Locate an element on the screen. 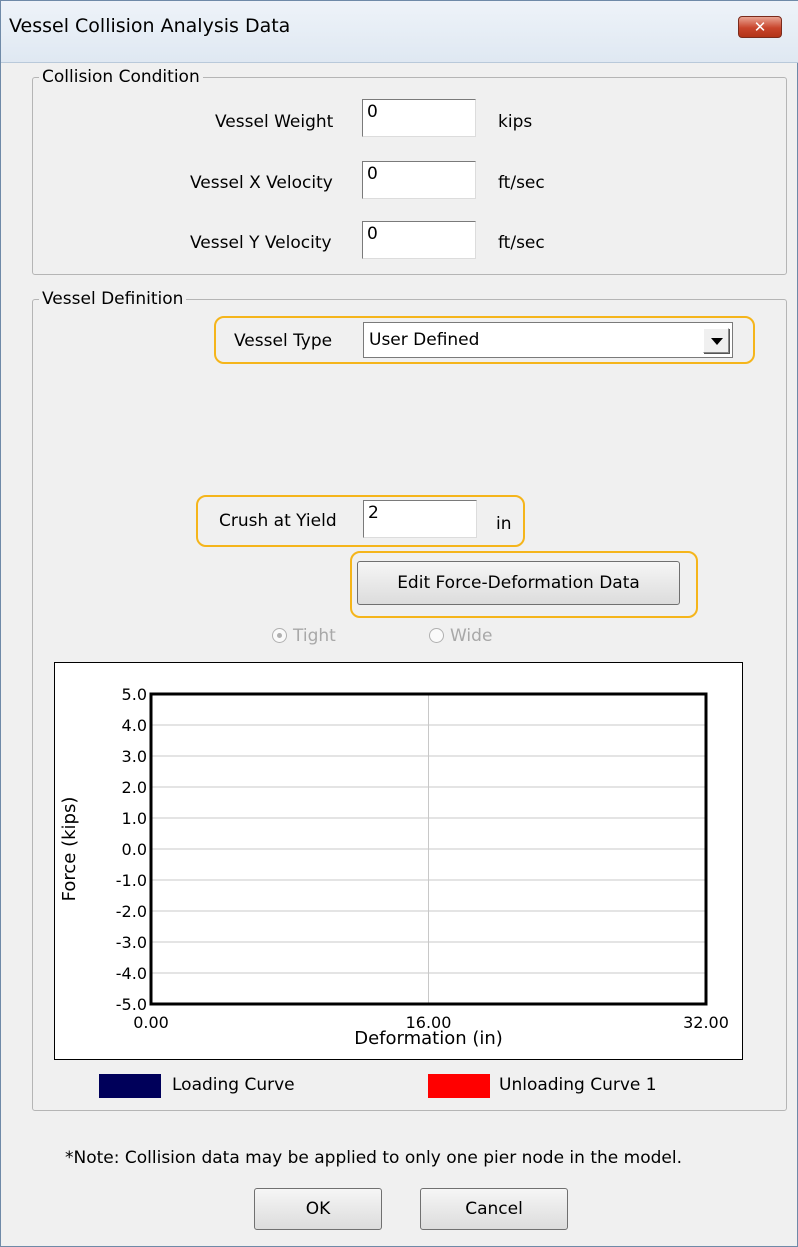  radio-tight: Tight is located at coordinates (304, 636).